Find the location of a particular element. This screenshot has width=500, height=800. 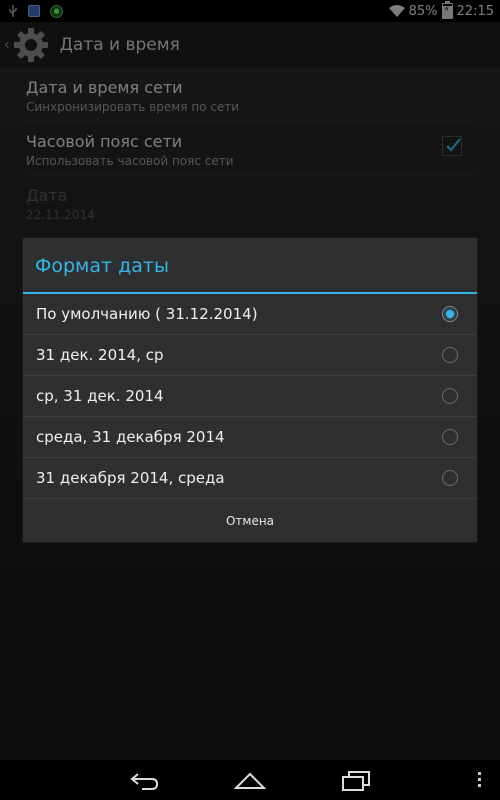

date-format-option-short-day: 31 дек. 2014, ср is located at coordinates (250, 355).